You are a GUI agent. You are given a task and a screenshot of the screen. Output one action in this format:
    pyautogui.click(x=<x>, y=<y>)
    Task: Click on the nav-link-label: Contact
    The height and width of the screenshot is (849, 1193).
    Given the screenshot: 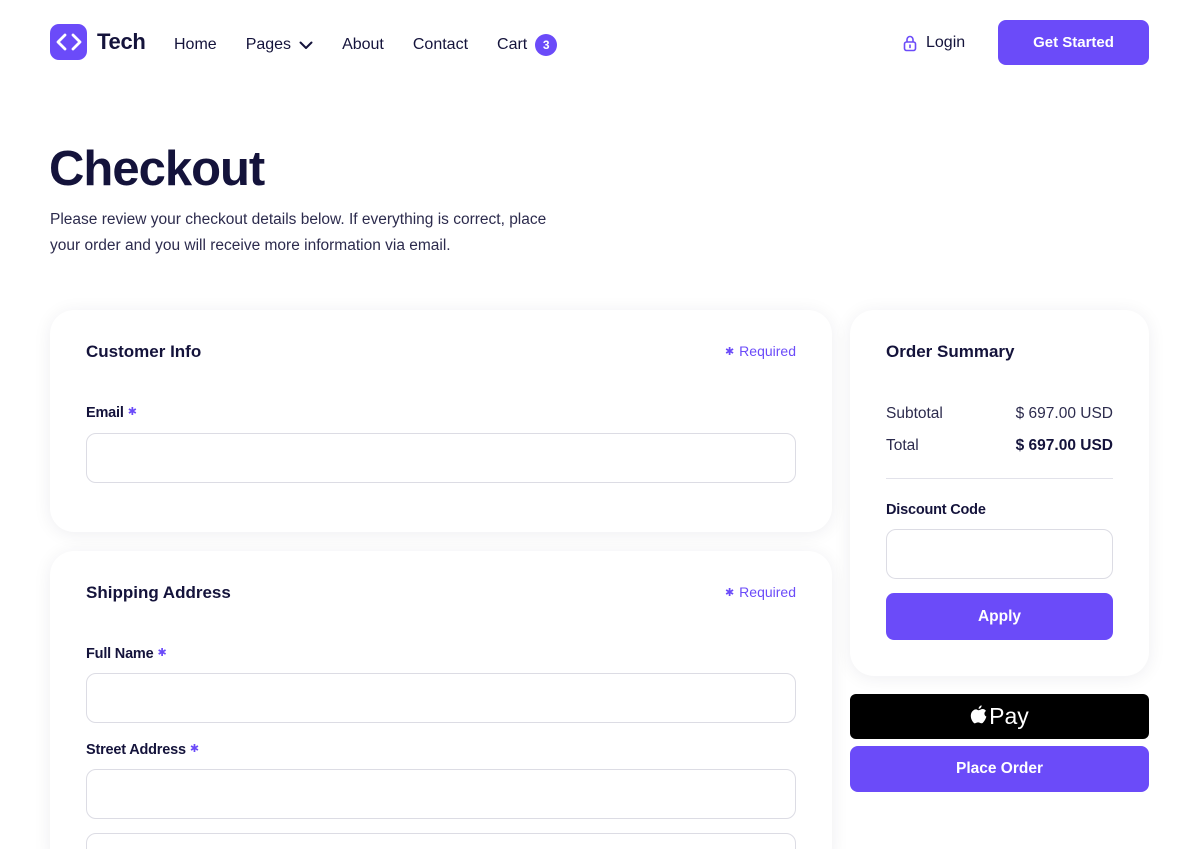 What is the action you would take?
    pyautogui.click(x=440, y=44)
    